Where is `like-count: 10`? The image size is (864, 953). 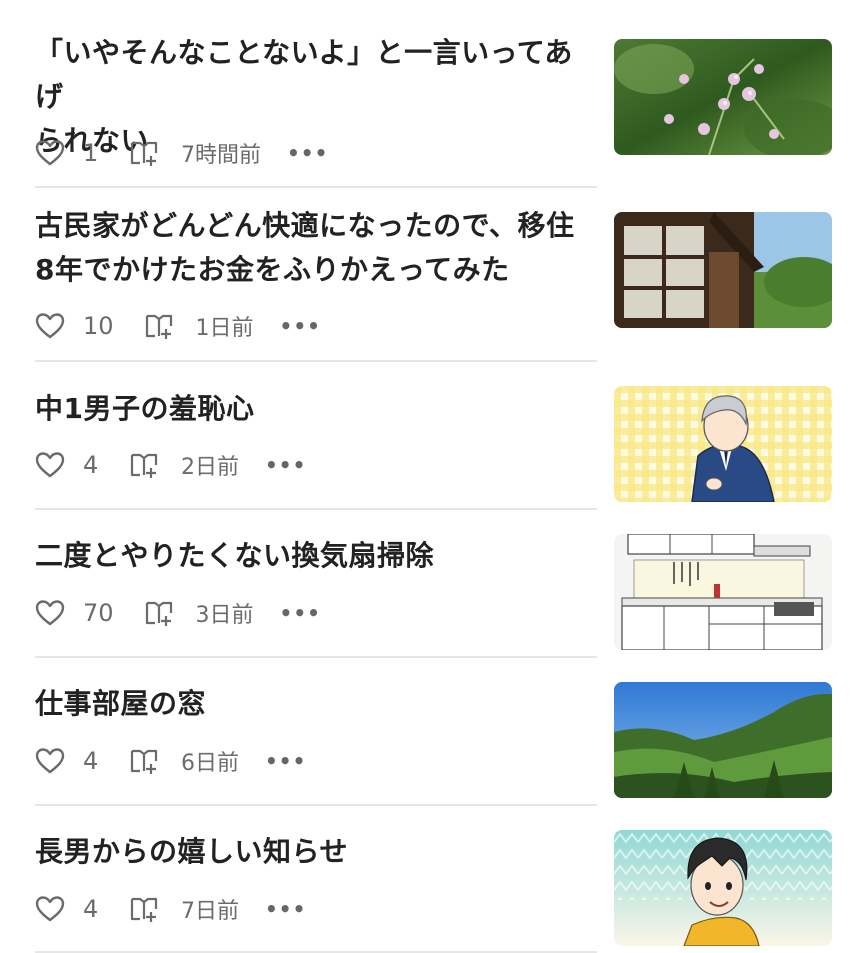
like-count: 10 is located at coordinates (98, 326).